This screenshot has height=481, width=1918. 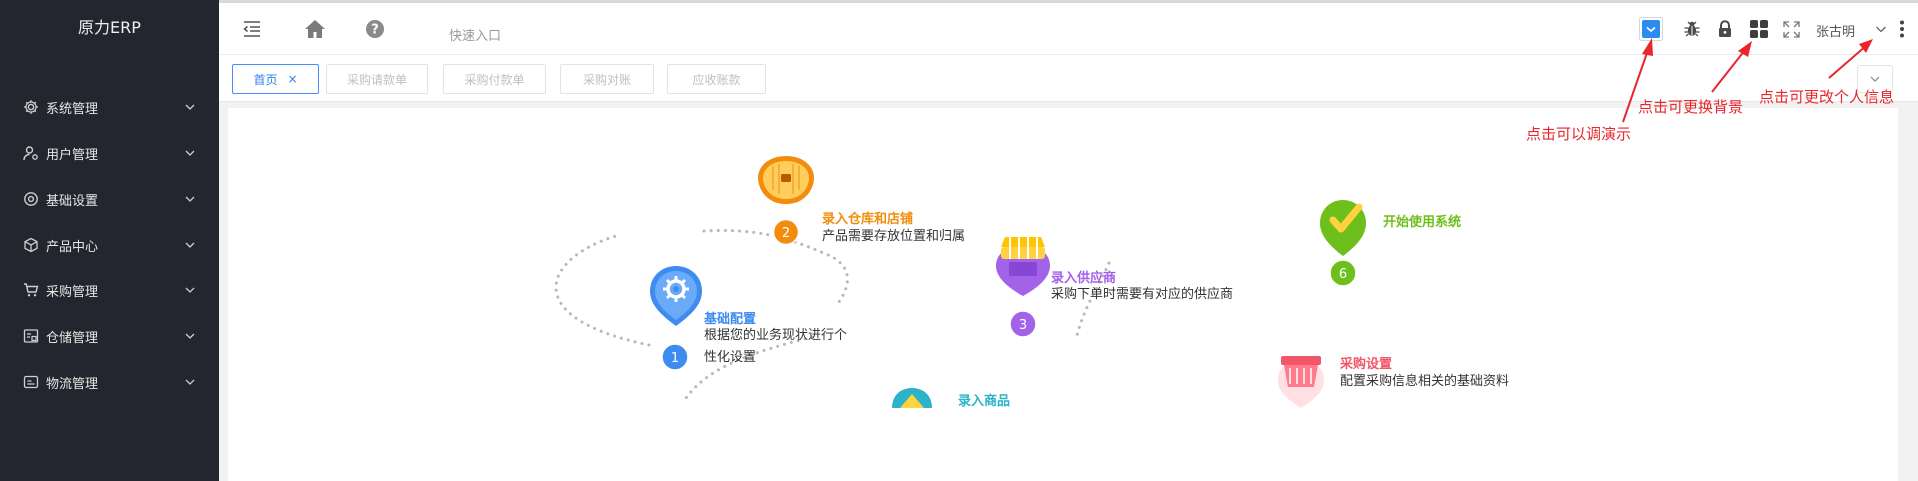 I want to click on lock-icon, so click(x=1725, y=28).